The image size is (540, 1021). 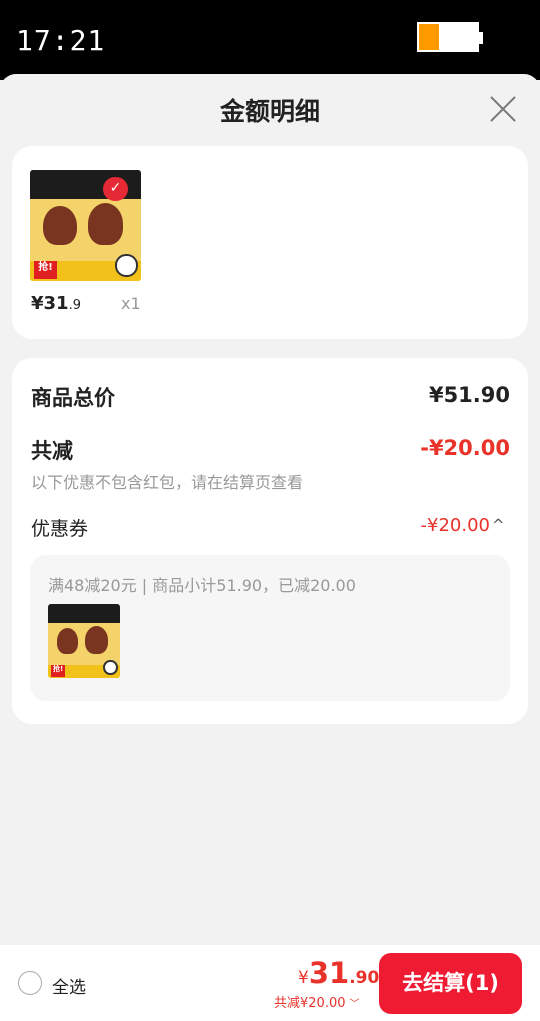 I want to click on sheet-title: 金额明细, so click(x=269, y=111).